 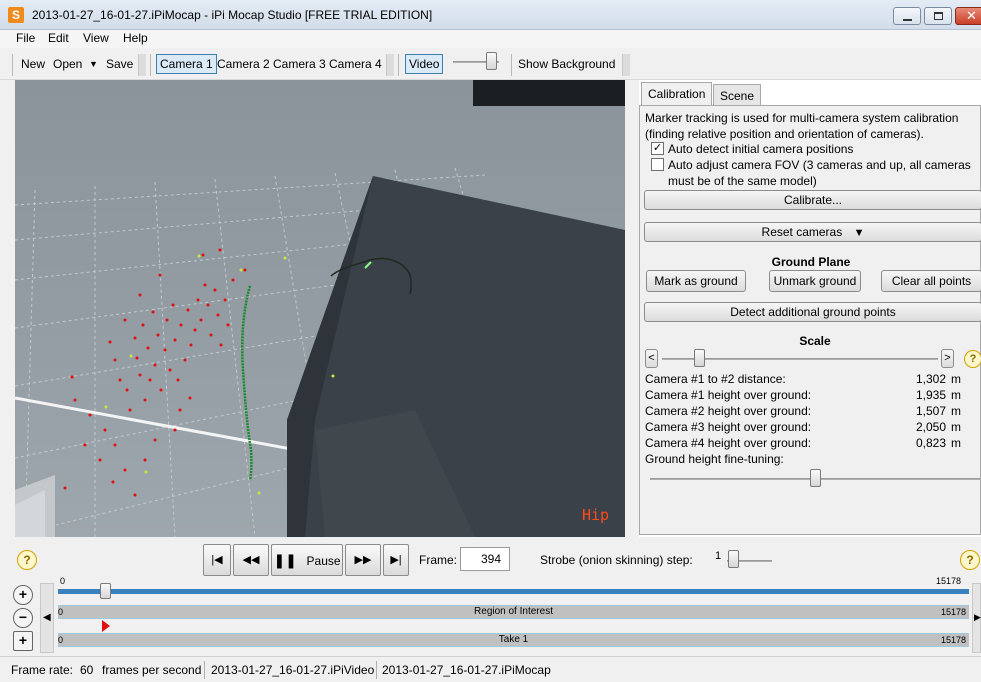 What do you see at coordinates (938, 16) in the screenshot?
I see `maximize-button` at bounding box center [938, 16].